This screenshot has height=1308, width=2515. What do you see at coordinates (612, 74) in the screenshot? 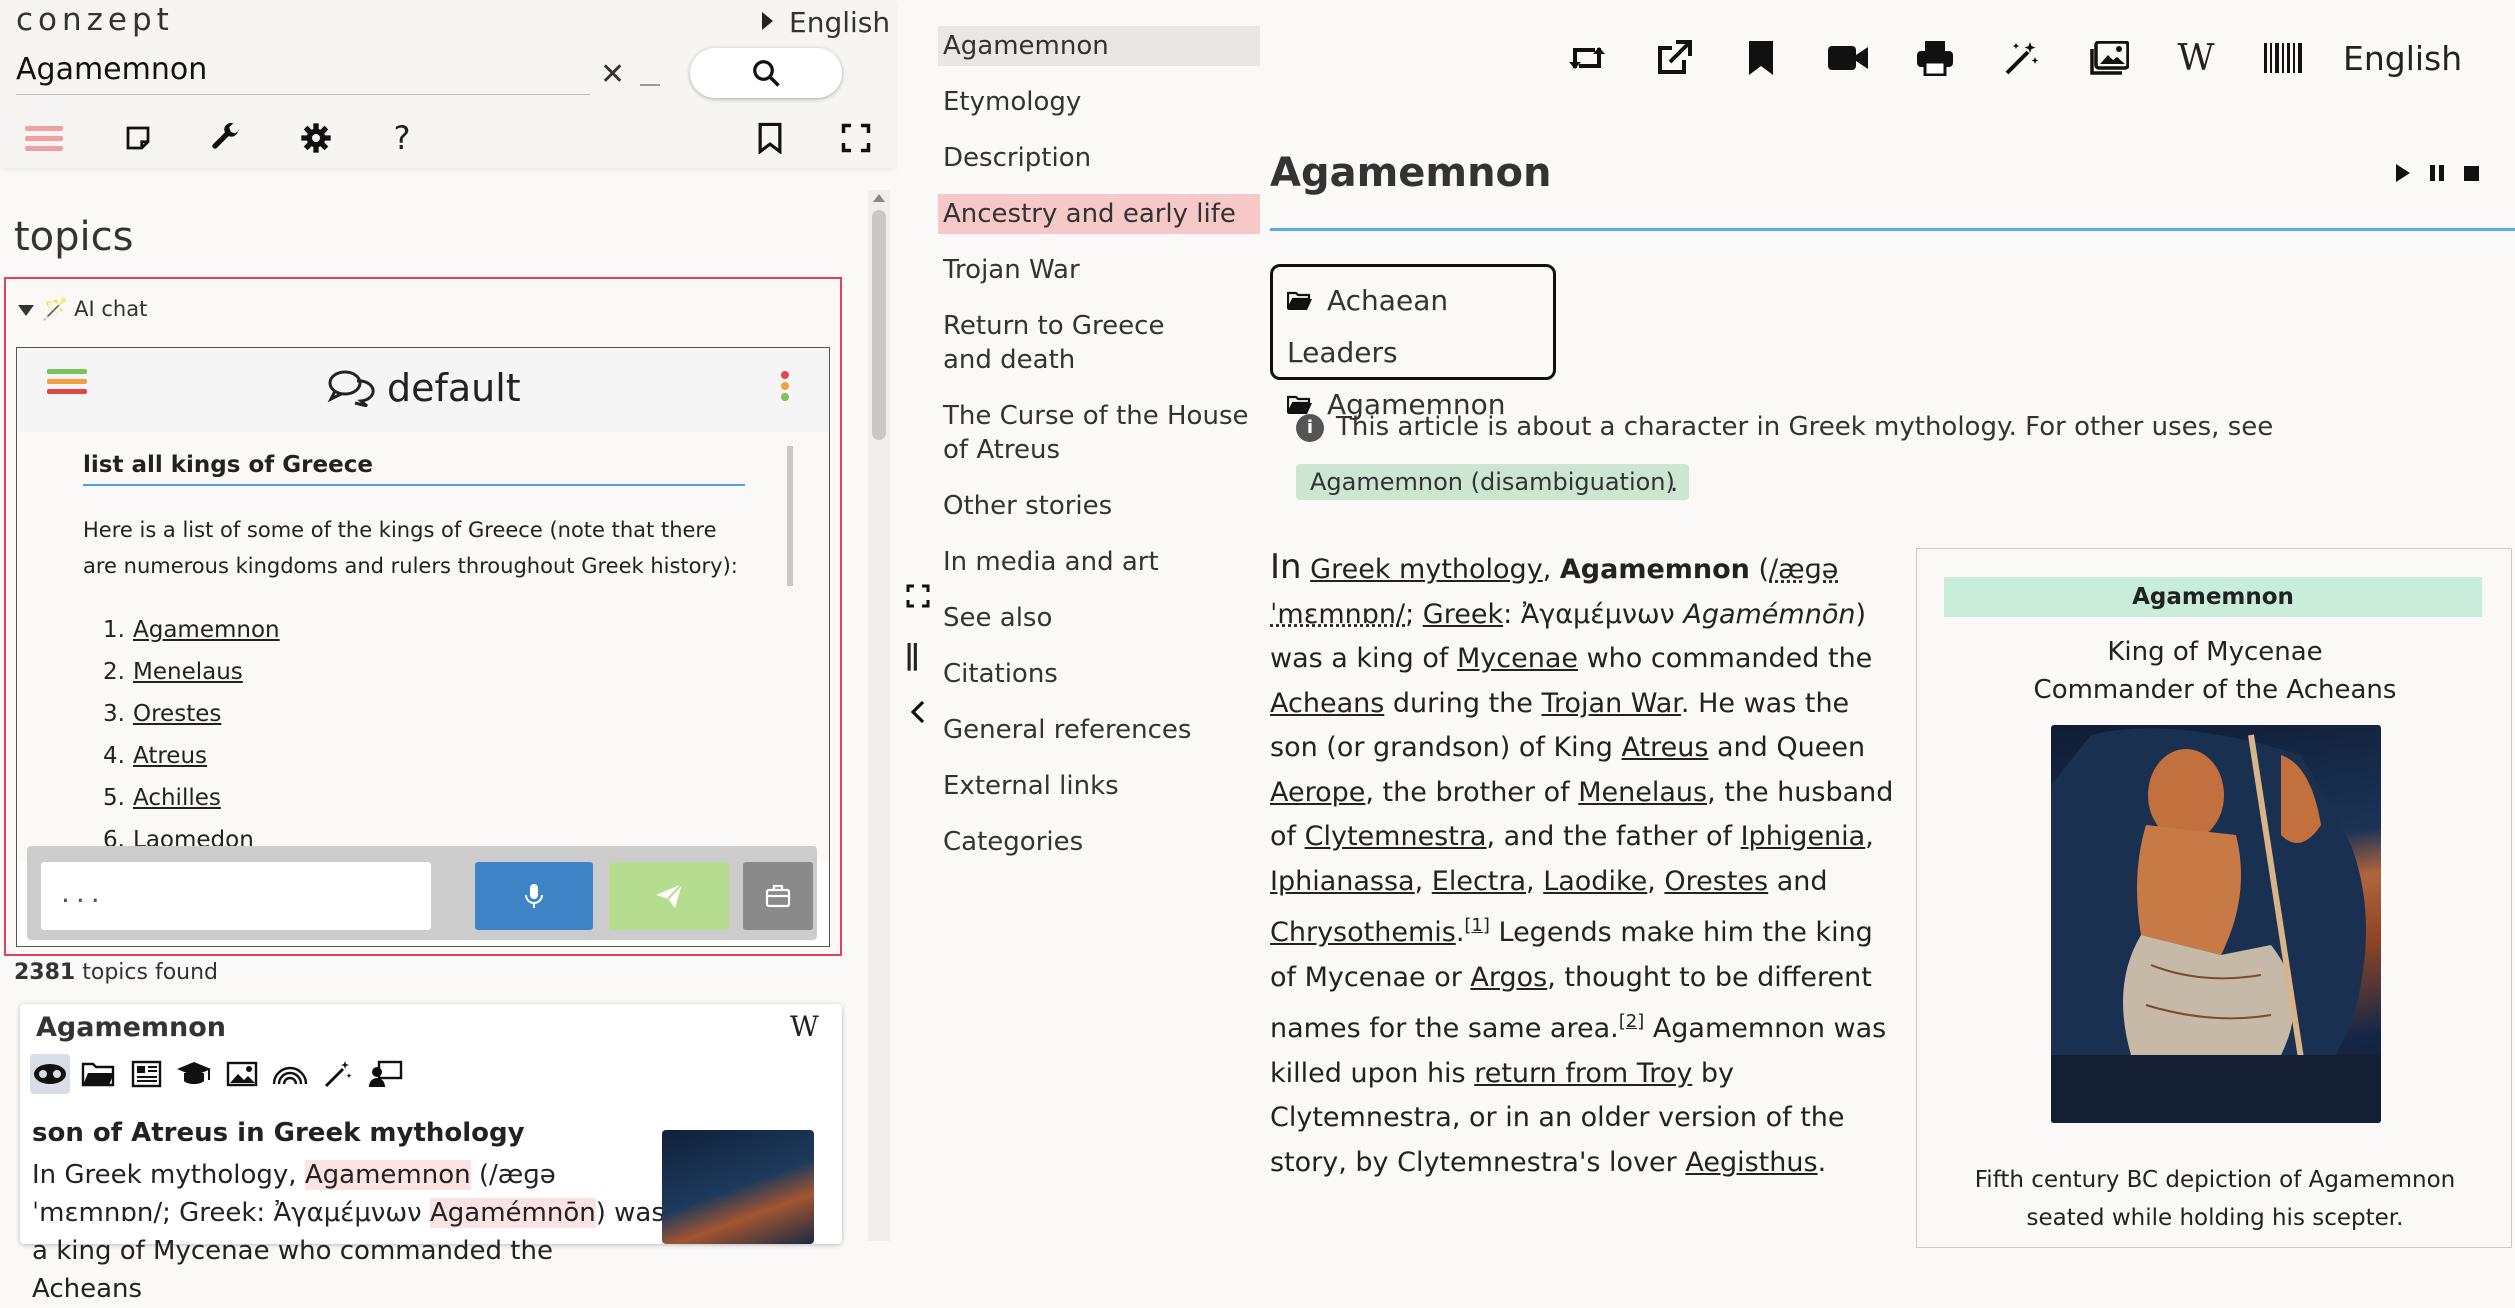
I see `clear-search-icon: ✕` at bounding box center [612, 74].